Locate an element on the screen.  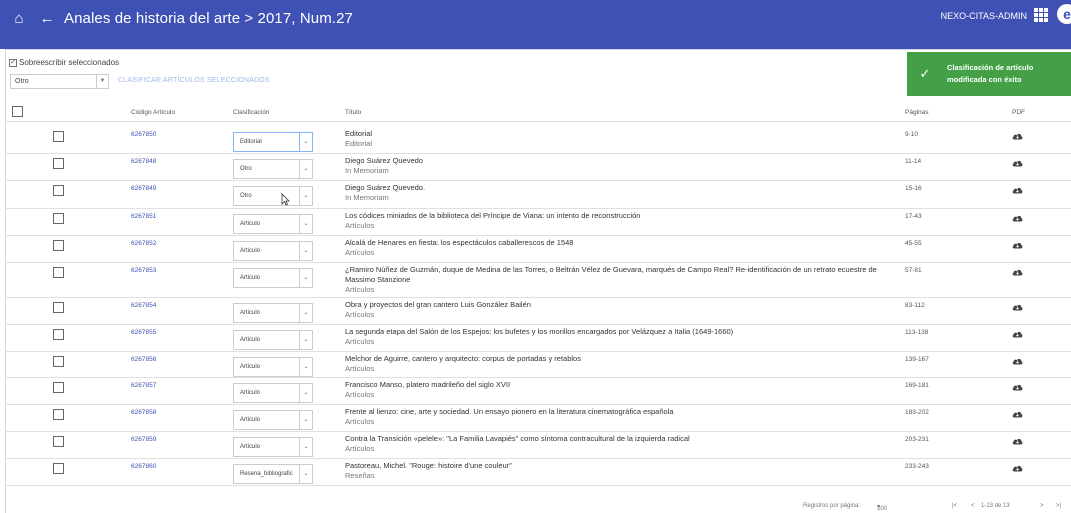
account-icon: e is located at coordinates (1064, 14).